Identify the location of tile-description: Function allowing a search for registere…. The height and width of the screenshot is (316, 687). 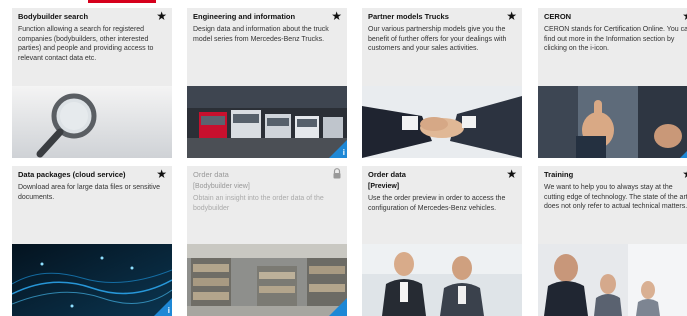
(86, 44).